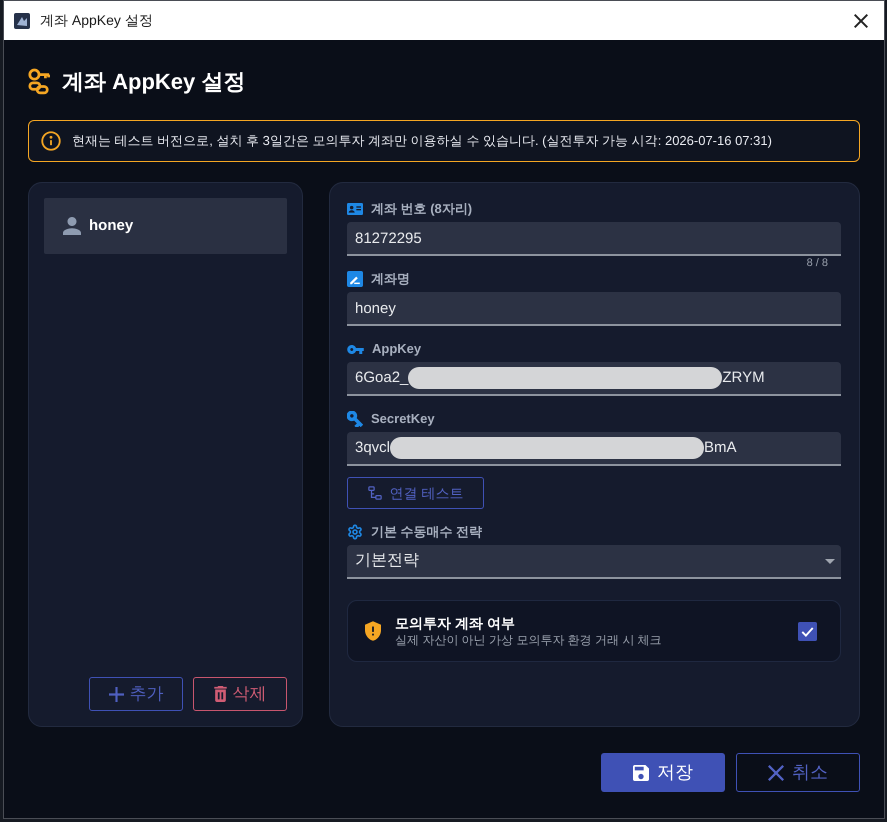  Describe the element at coordinates (798, 772) in the screenshot. I see `cancel-button: 취소` at that location.